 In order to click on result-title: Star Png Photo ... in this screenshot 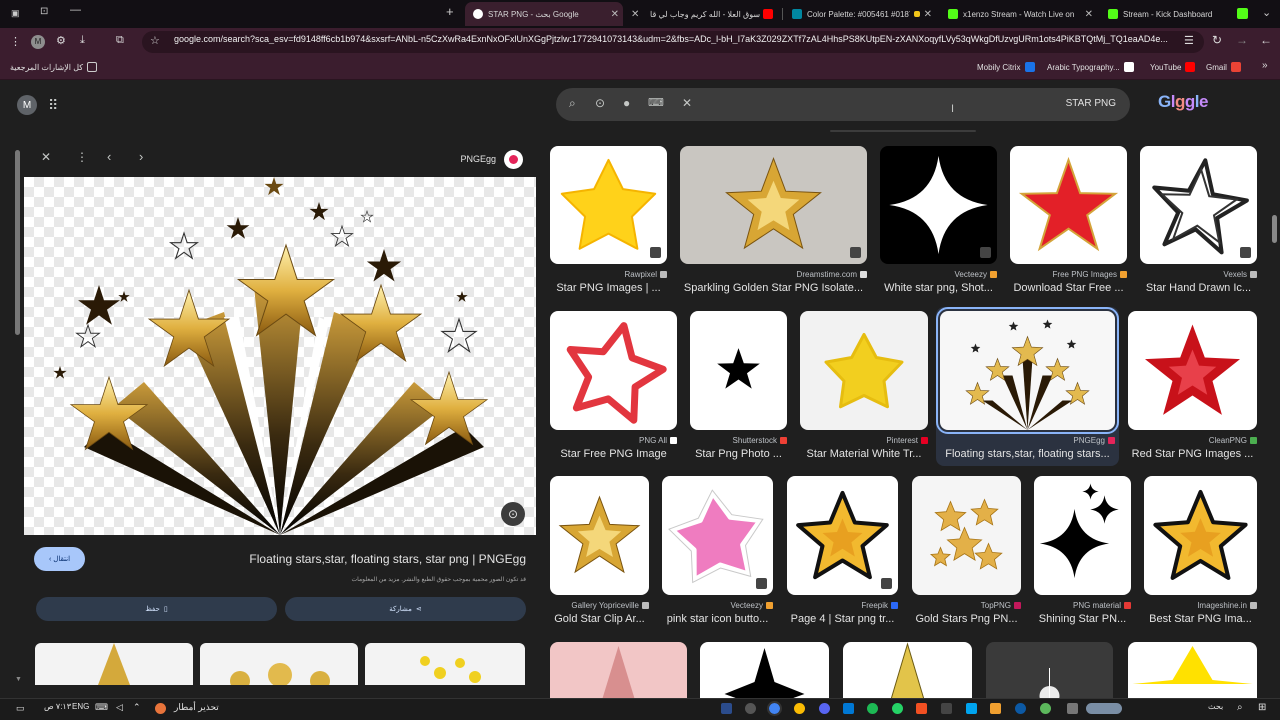, I will do `click(738, 454)`.